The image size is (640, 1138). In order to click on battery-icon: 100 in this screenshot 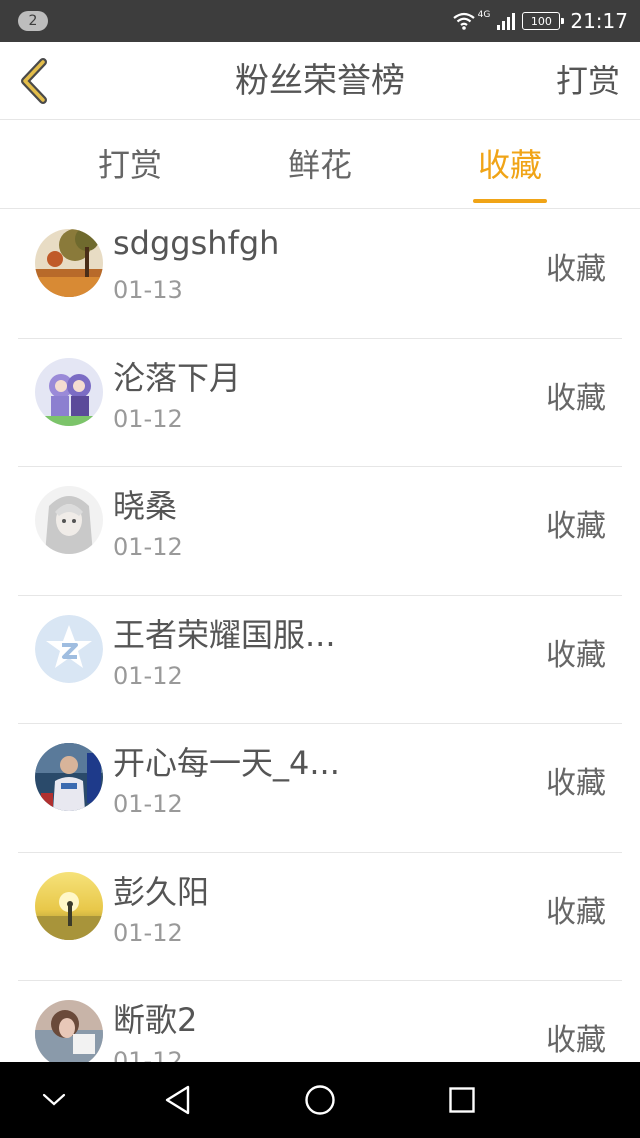, I will do `click(543, 21)`.